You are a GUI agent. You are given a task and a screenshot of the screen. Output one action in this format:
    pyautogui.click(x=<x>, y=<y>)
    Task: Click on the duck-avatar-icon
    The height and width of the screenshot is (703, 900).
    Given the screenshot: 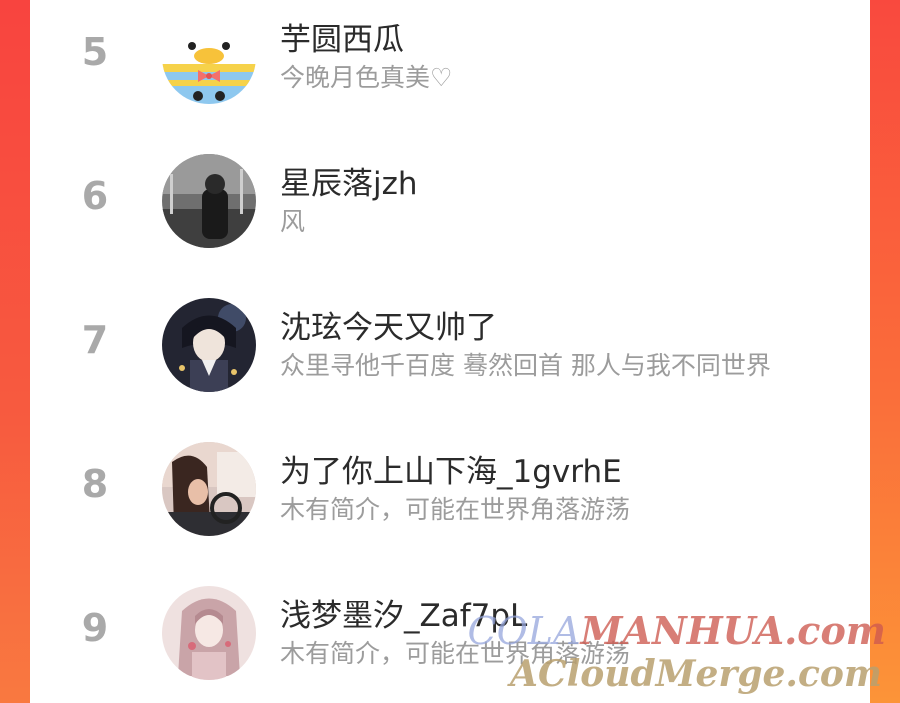 What is the action you would take?
    pyautogui.click(x=209, y=57)
    